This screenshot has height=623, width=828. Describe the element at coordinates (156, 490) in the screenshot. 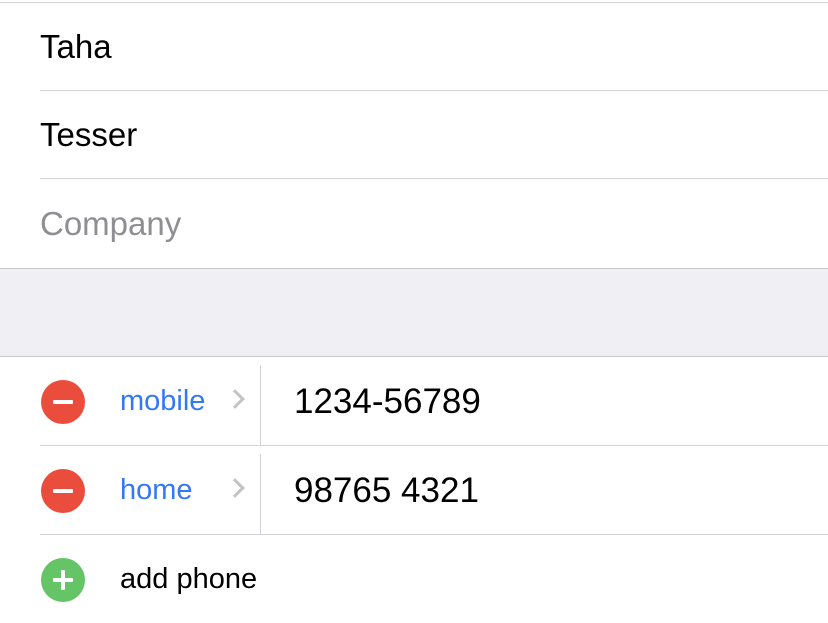

I see `phone-label-text: home` at that location.